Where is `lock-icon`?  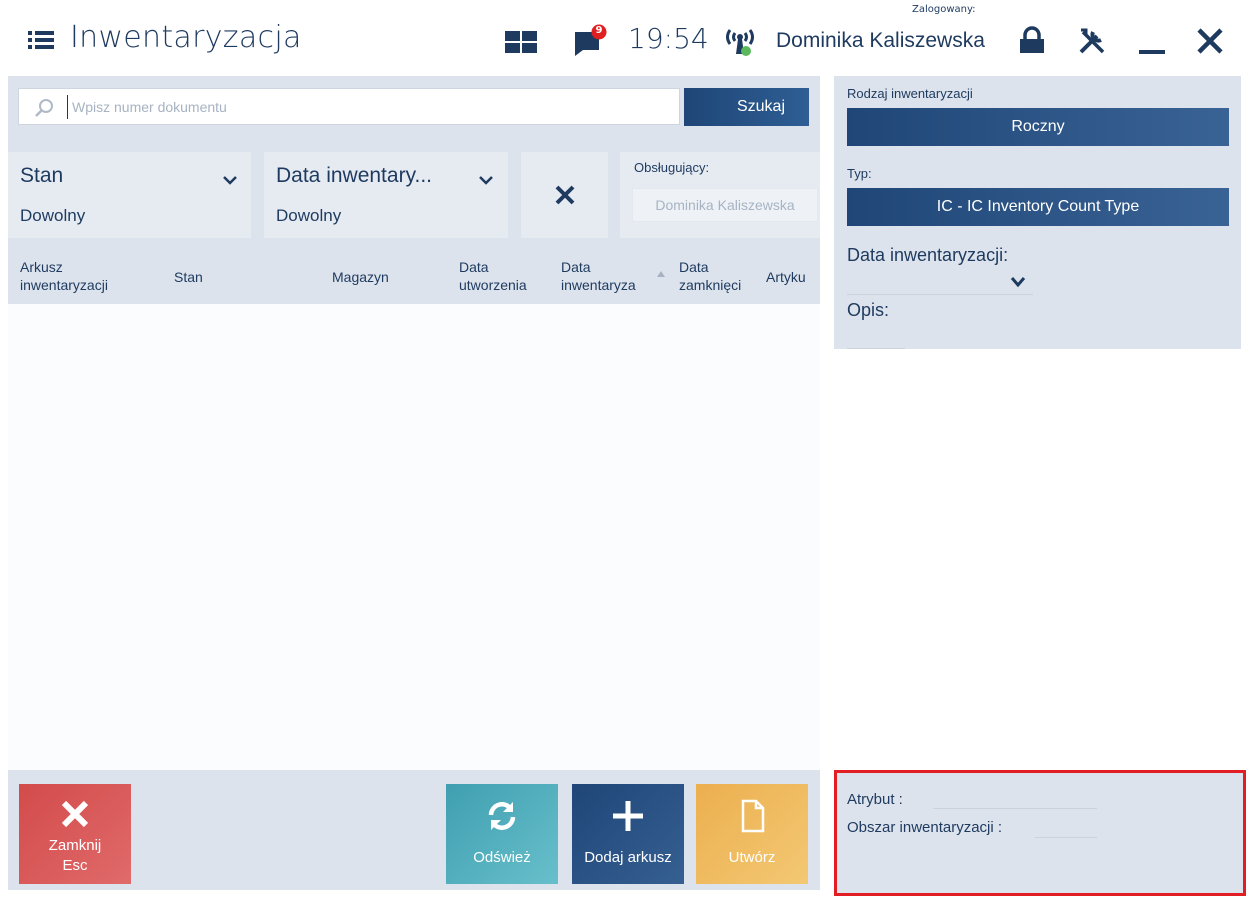 lock-icon is located at coordinates (1032, 41).